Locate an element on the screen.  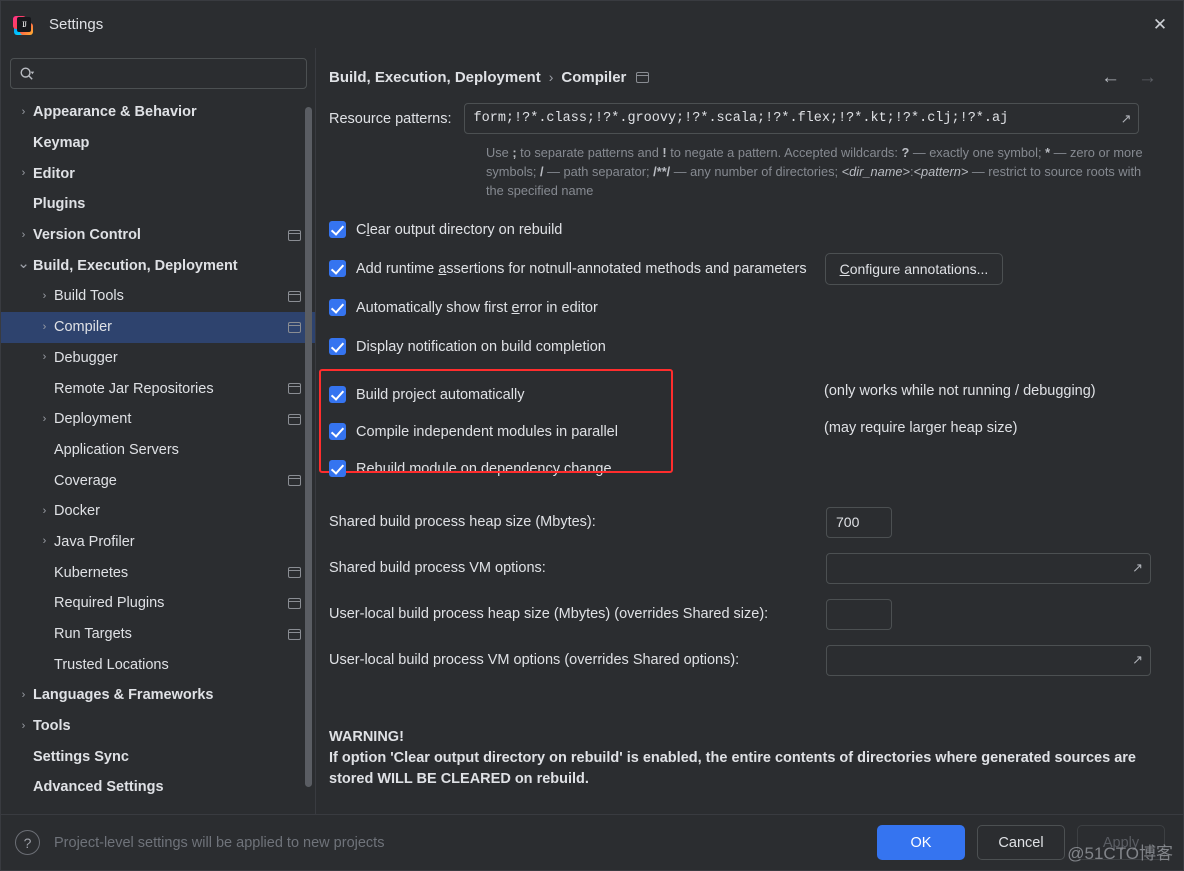
sidebar-item-application-servers: Application Servers is located at coordinates (158, 450).